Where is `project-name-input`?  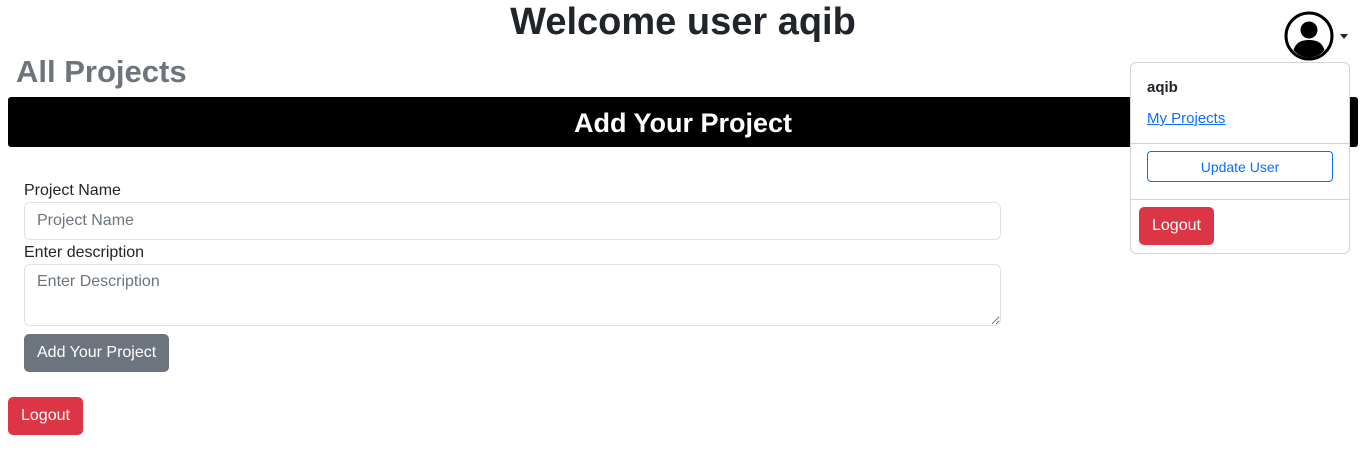
project-name-input is located at coordinates (512, 221).